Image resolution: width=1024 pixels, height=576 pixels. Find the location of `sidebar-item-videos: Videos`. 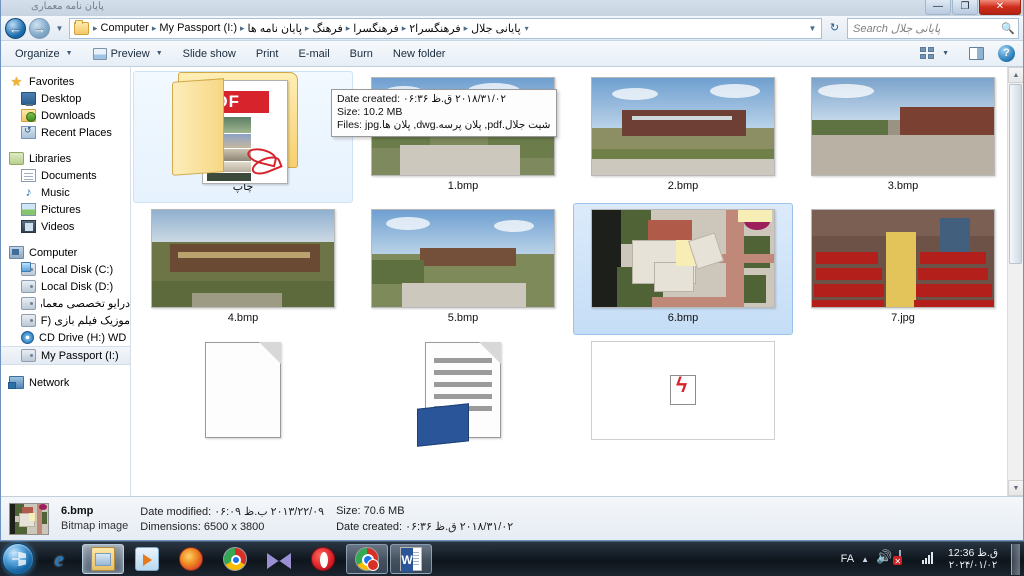

sidebar-item-videos: Videos is located at coordinates (65, 226).